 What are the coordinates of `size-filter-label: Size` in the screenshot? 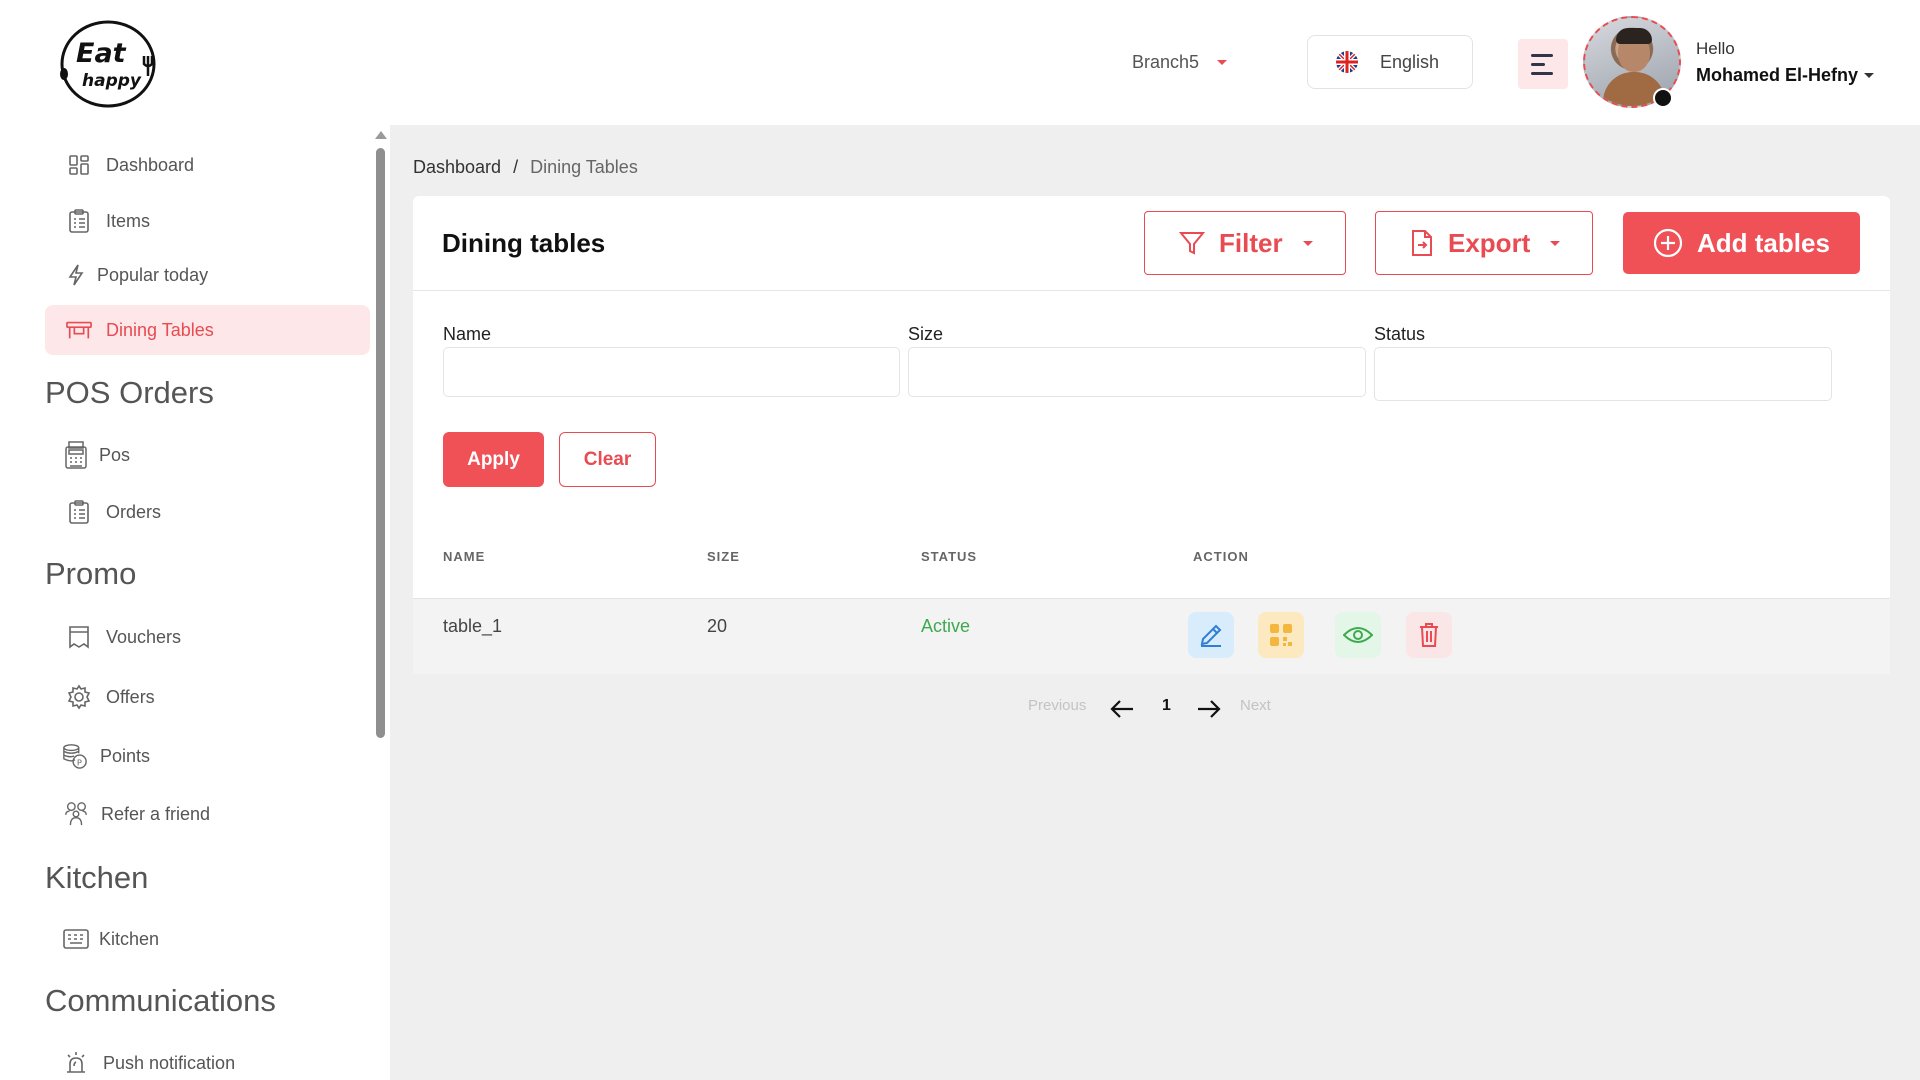 It's located at (926, 334).